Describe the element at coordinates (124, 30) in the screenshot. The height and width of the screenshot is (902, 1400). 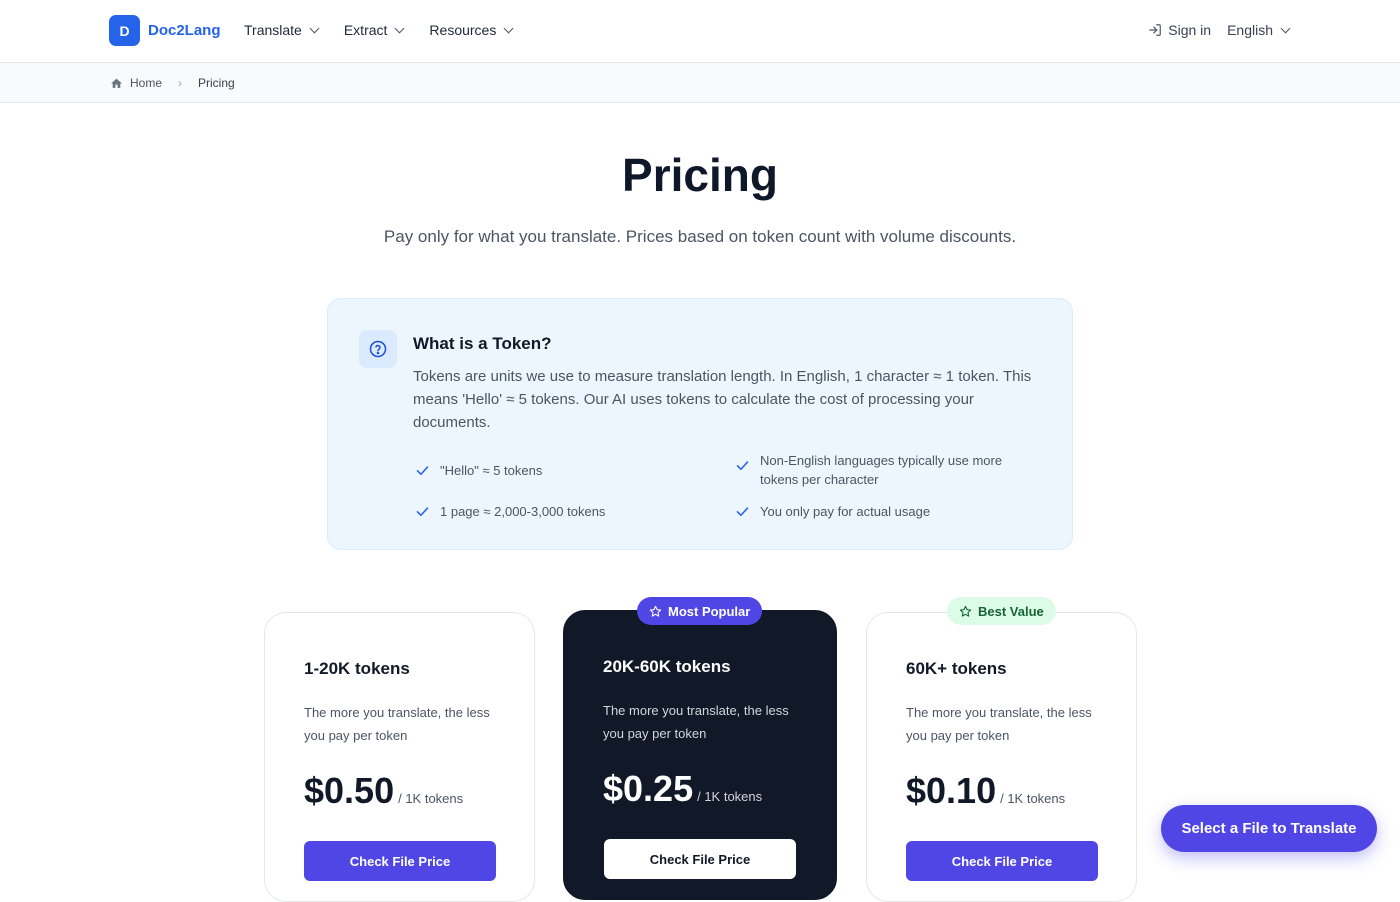
I see `logo-badge: D` at that location.